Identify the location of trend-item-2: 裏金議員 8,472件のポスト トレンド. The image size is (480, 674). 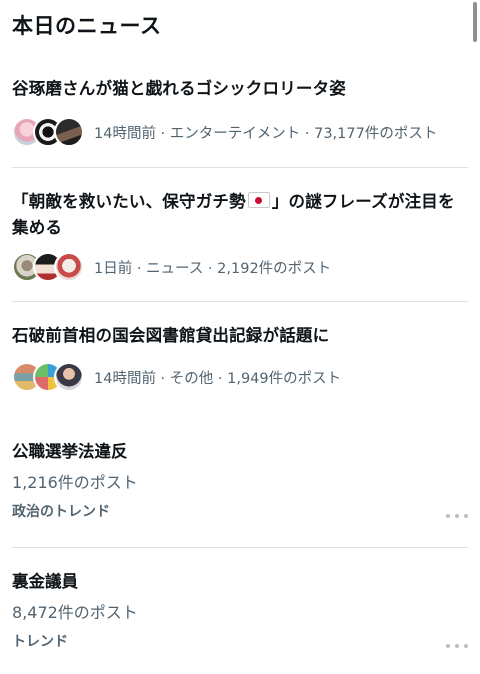
(240, 611).